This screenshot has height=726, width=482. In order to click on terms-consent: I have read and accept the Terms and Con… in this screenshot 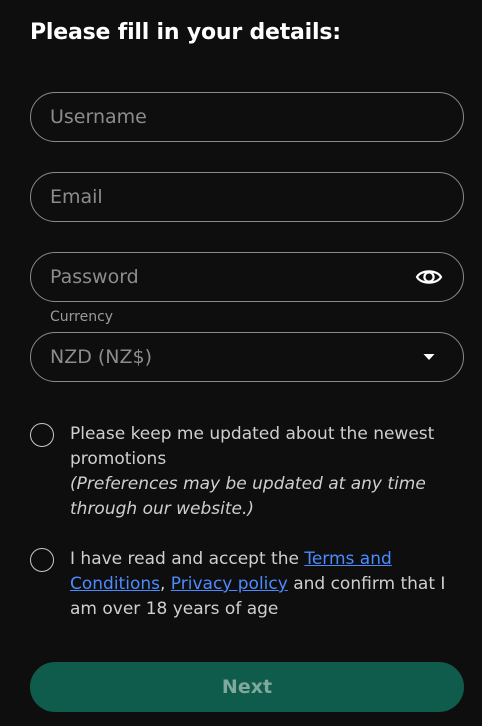, I will do `click(267, 584)`.